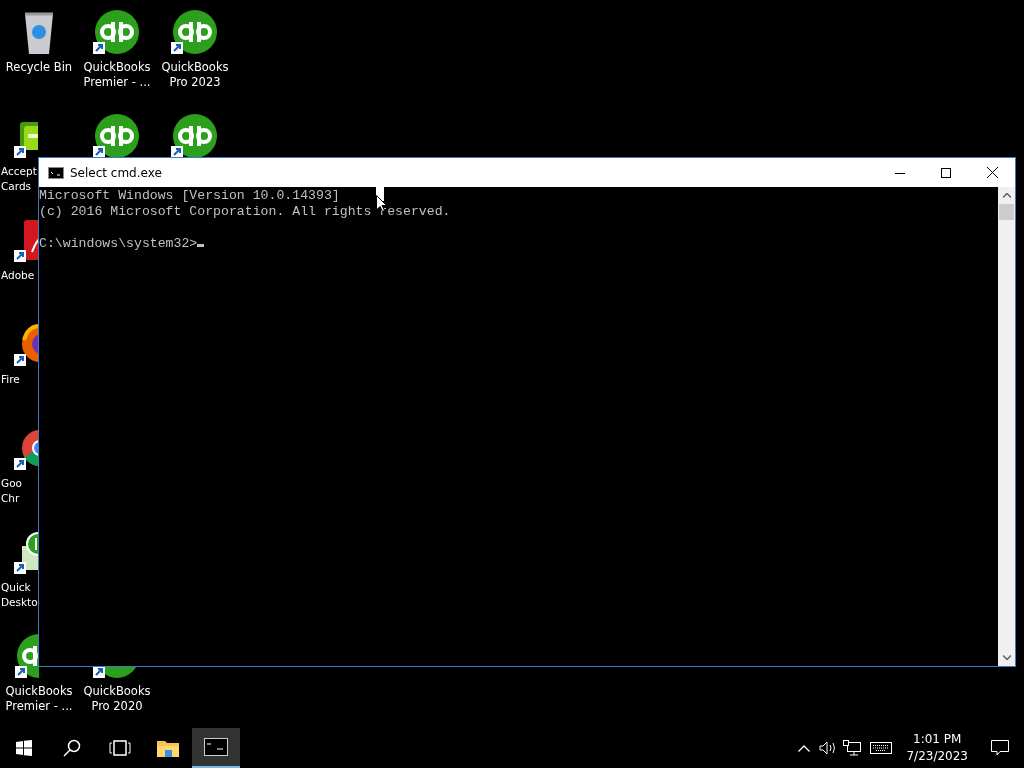 This screenshot has height=768, width=1024. Describe the element at coordinates (24, 748) in the screenshot. I see `windows-logo-icon` at that location.